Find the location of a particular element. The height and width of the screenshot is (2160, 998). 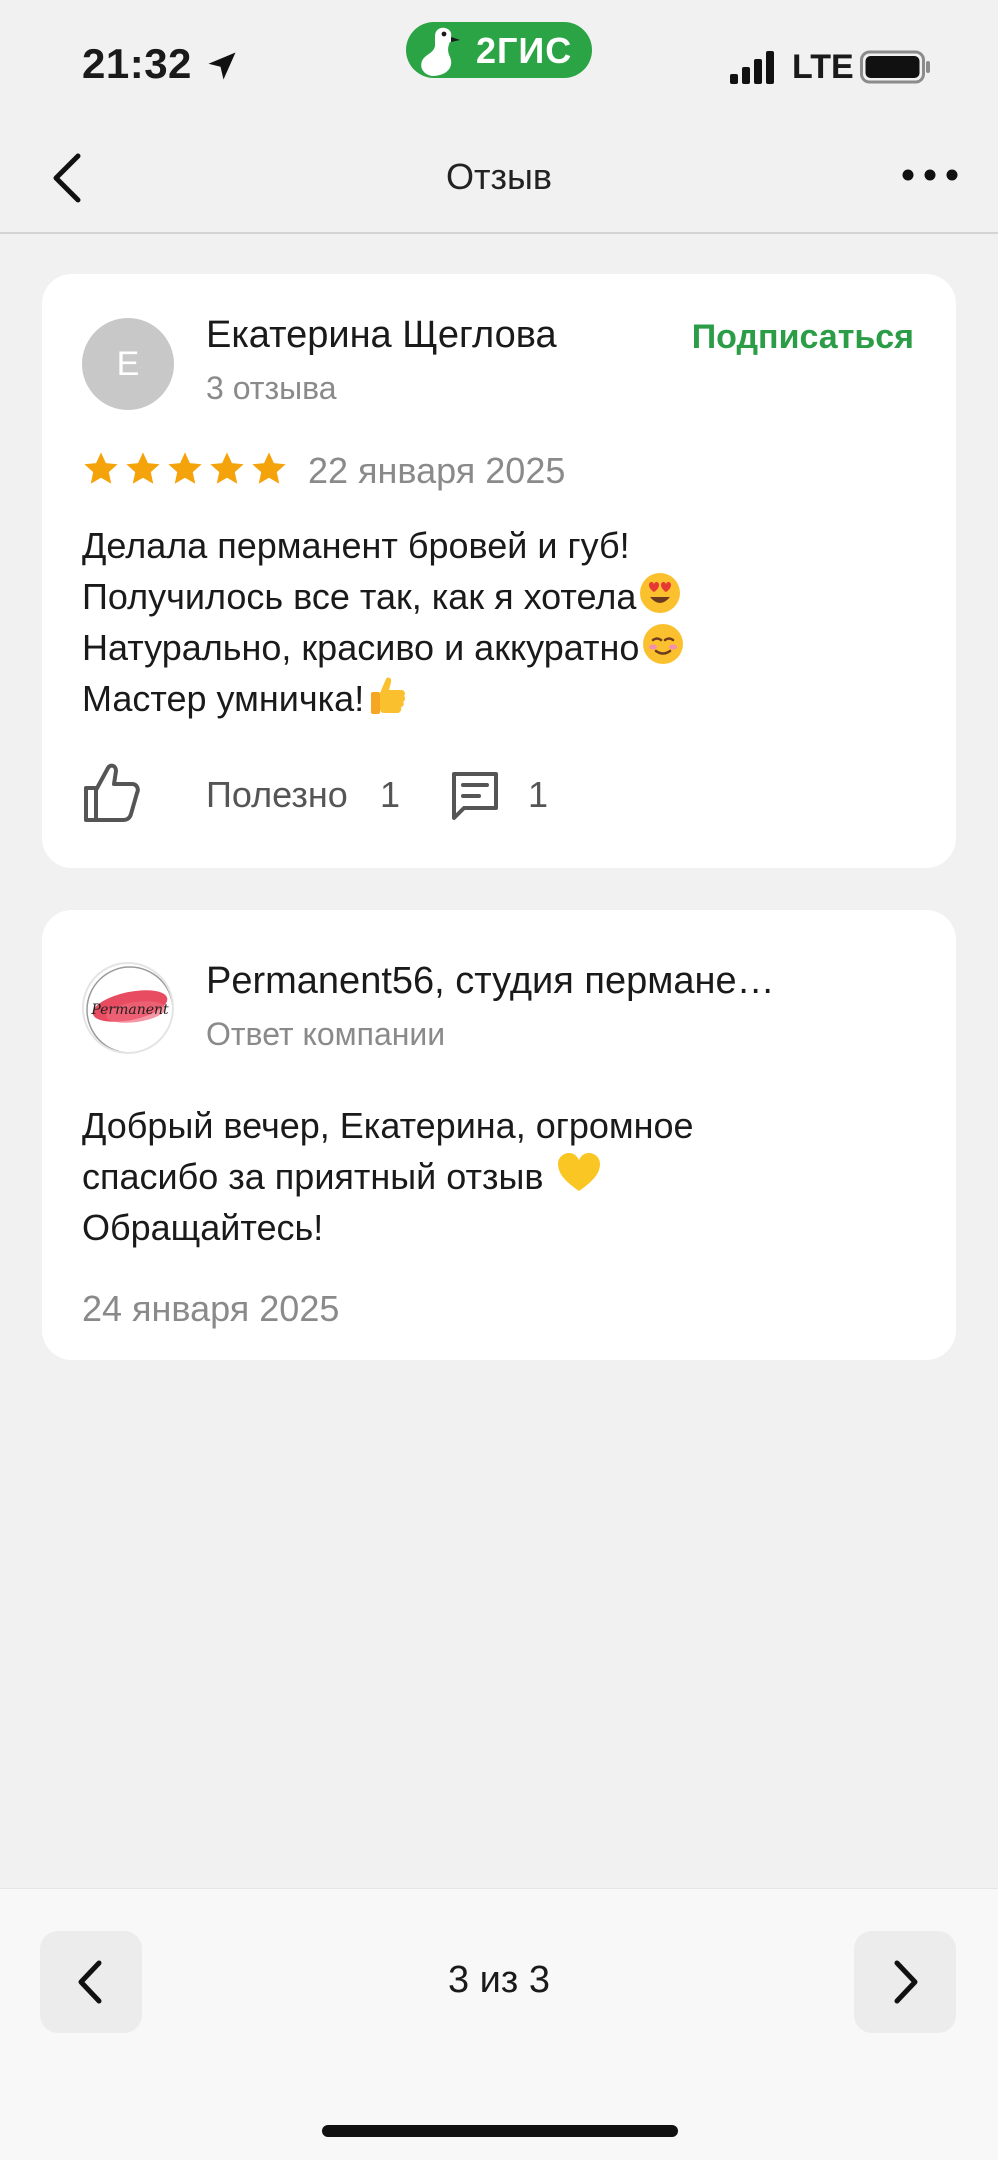

navigation-bar: Отзыв is located at coordinates (499, 177).